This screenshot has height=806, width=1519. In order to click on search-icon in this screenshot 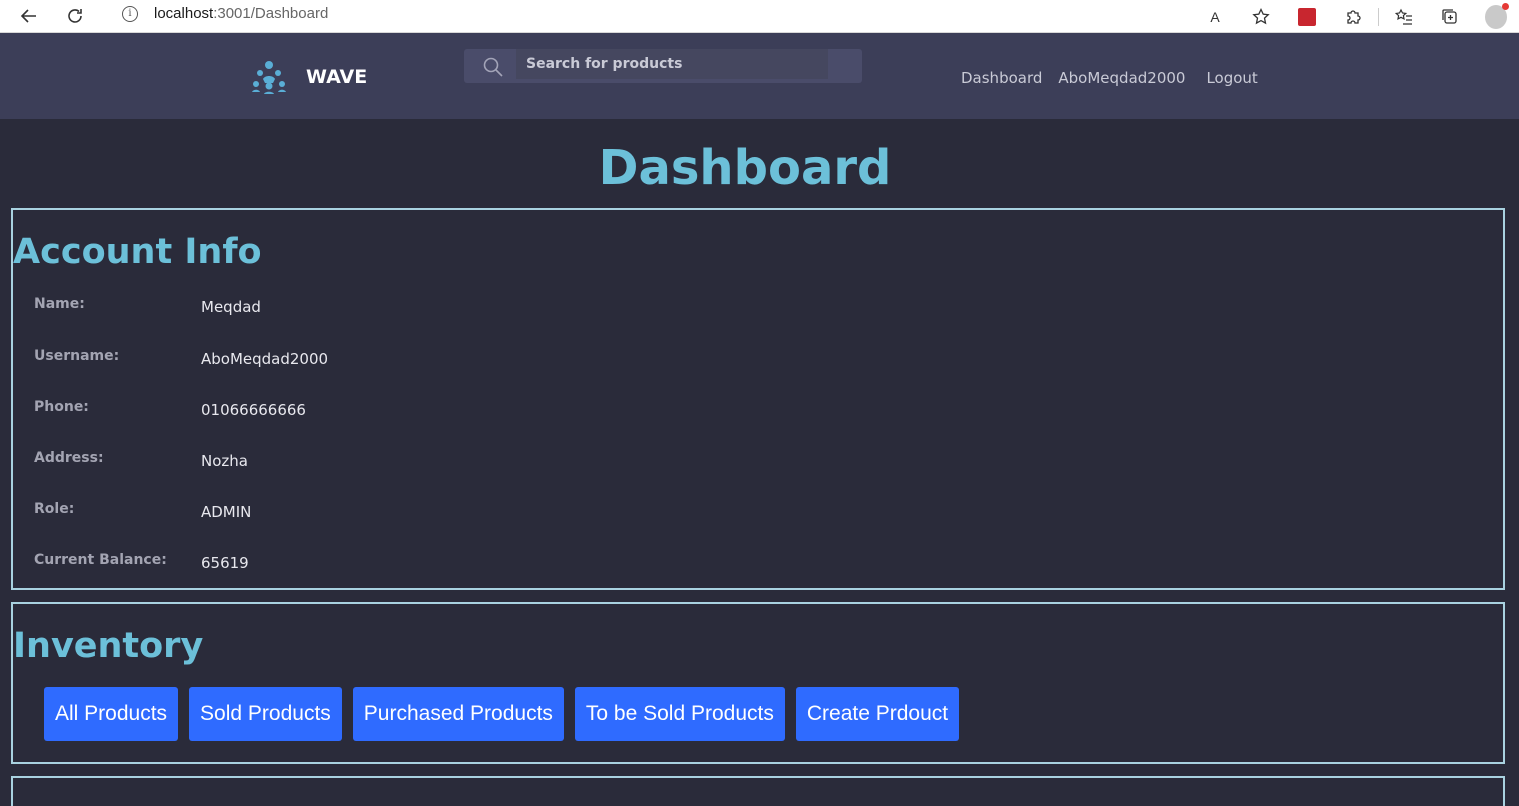, I will do `click(493, 67)`.